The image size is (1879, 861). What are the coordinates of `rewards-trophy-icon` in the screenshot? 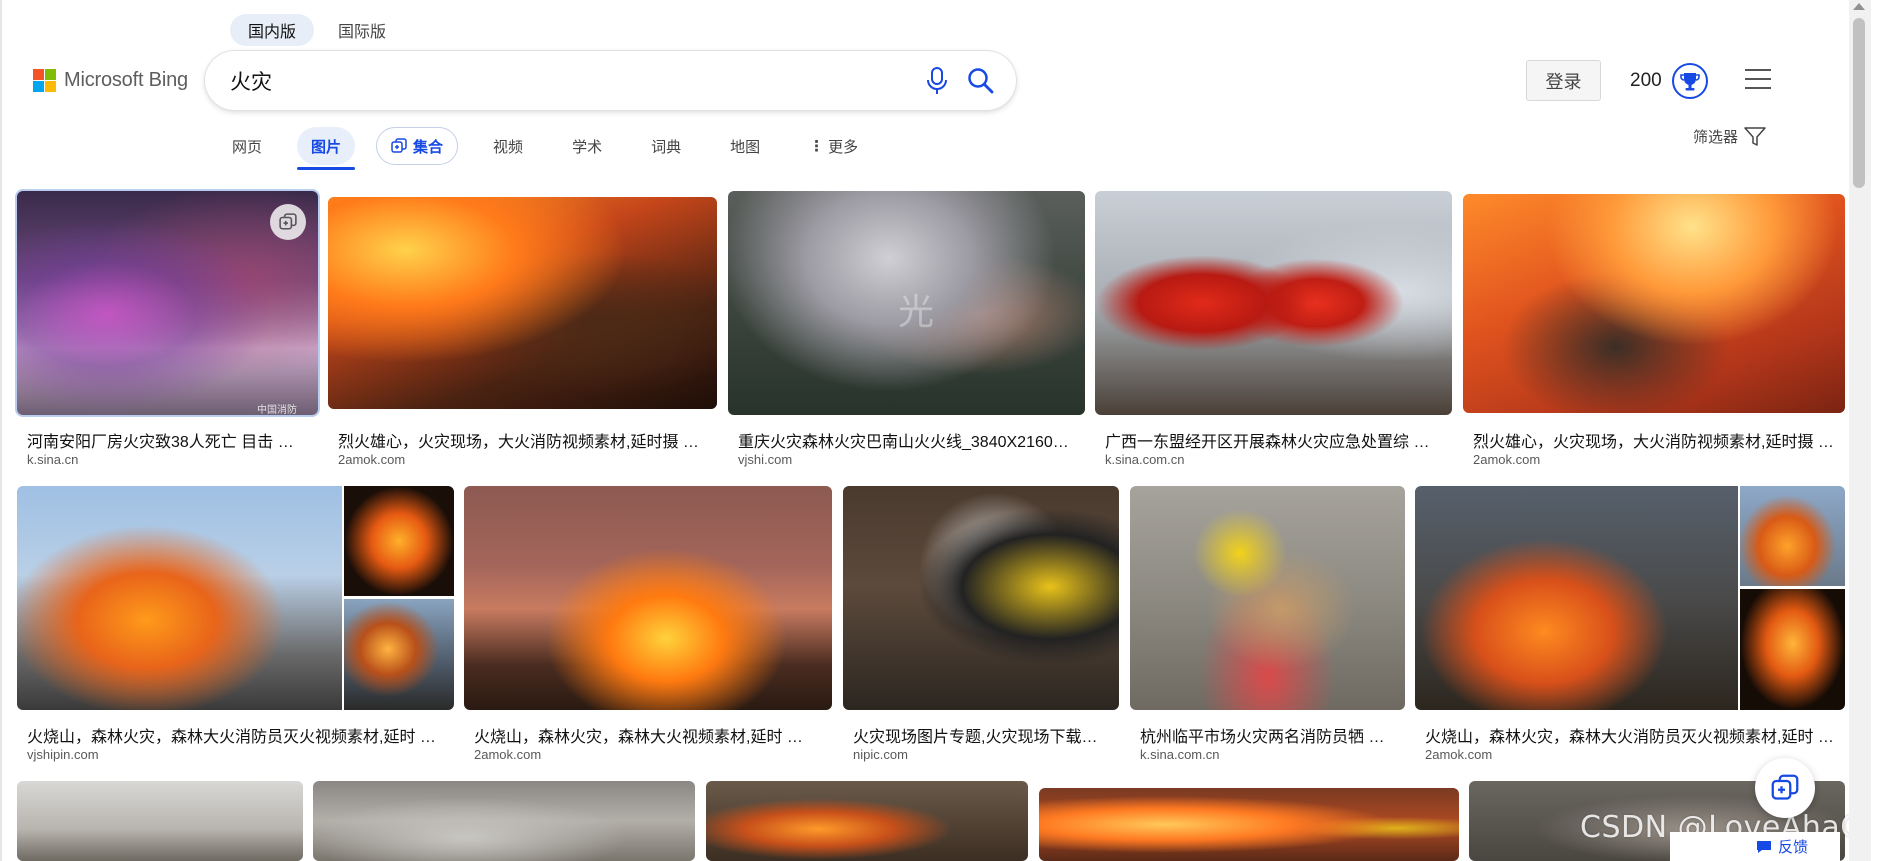 It's located at (1690, 81).